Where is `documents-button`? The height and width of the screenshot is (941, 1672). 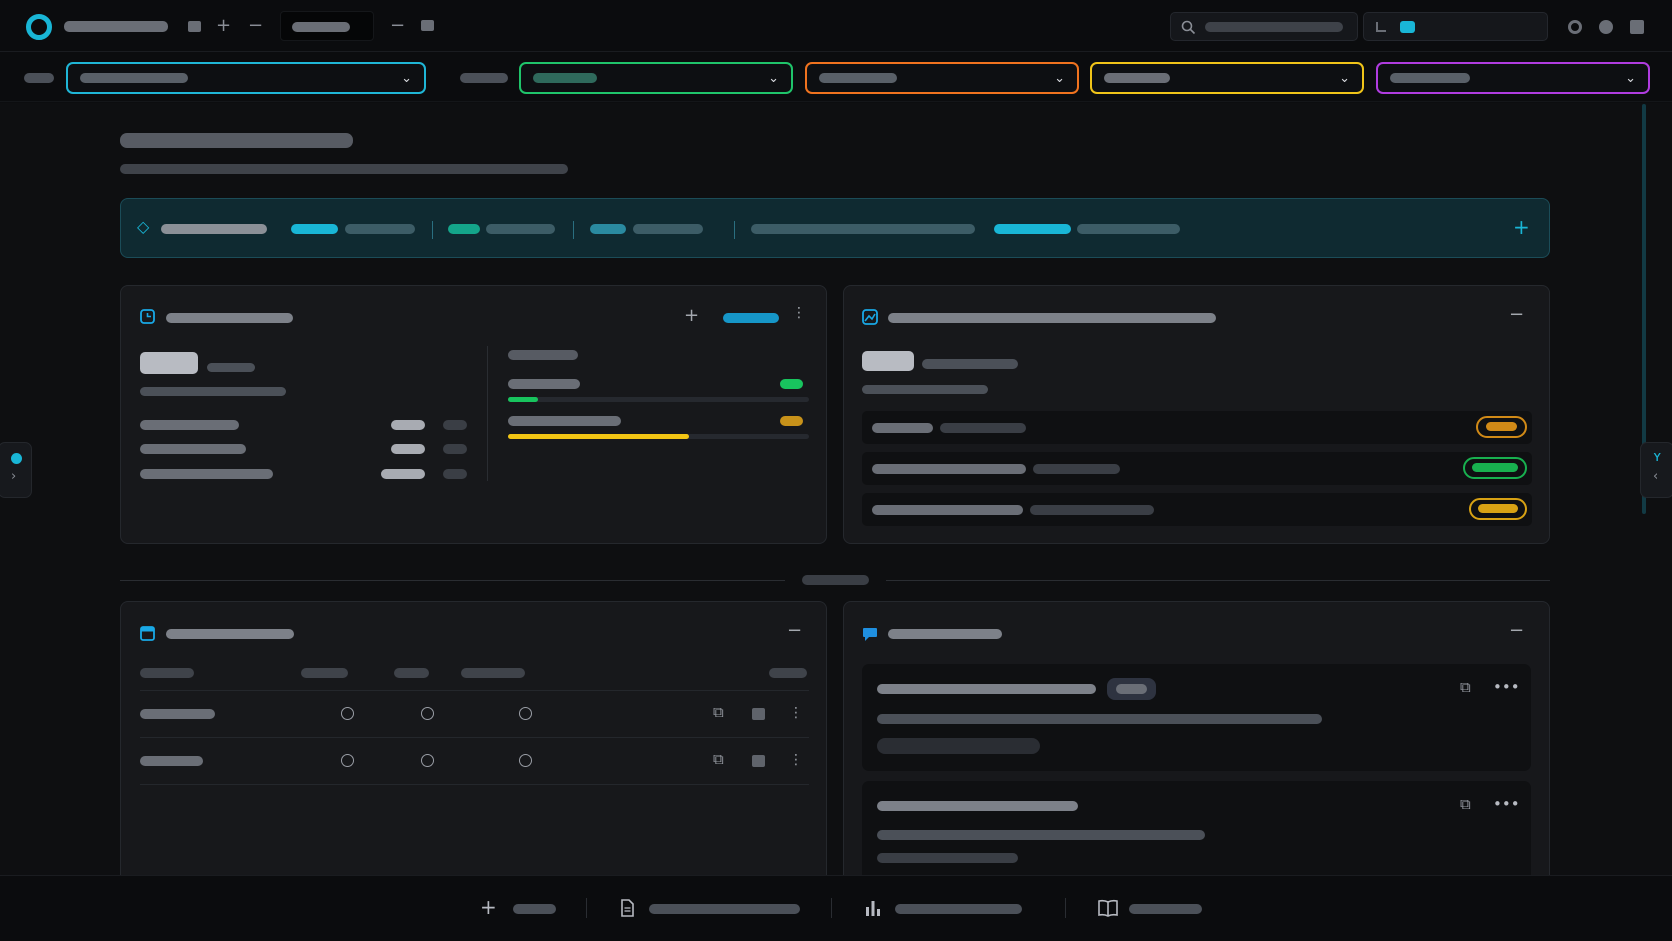
documents-button is located at coordinates (713, 908).